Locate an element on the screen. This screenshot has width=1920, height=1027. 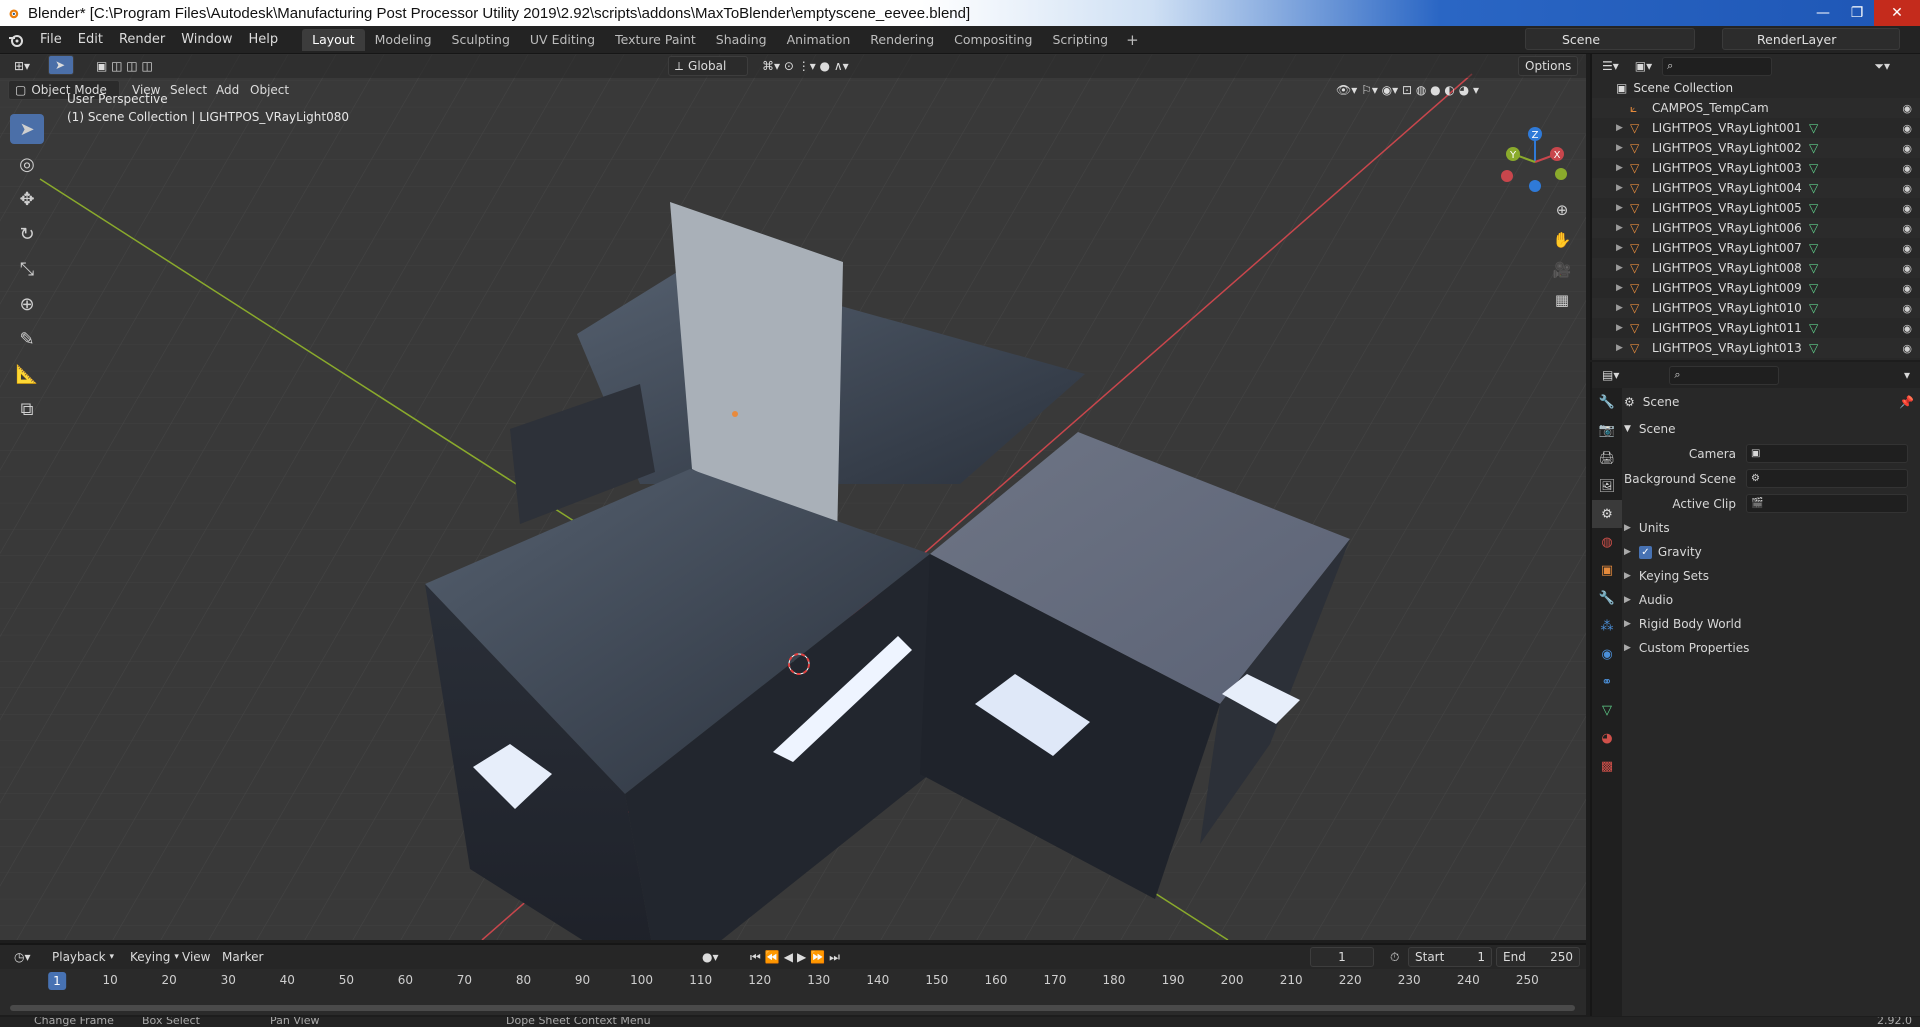
outliner-item: ▶ ▽ LIGHTPOS_VRayLight004 ▽ ◉ is located at coordinates (1756, 188).